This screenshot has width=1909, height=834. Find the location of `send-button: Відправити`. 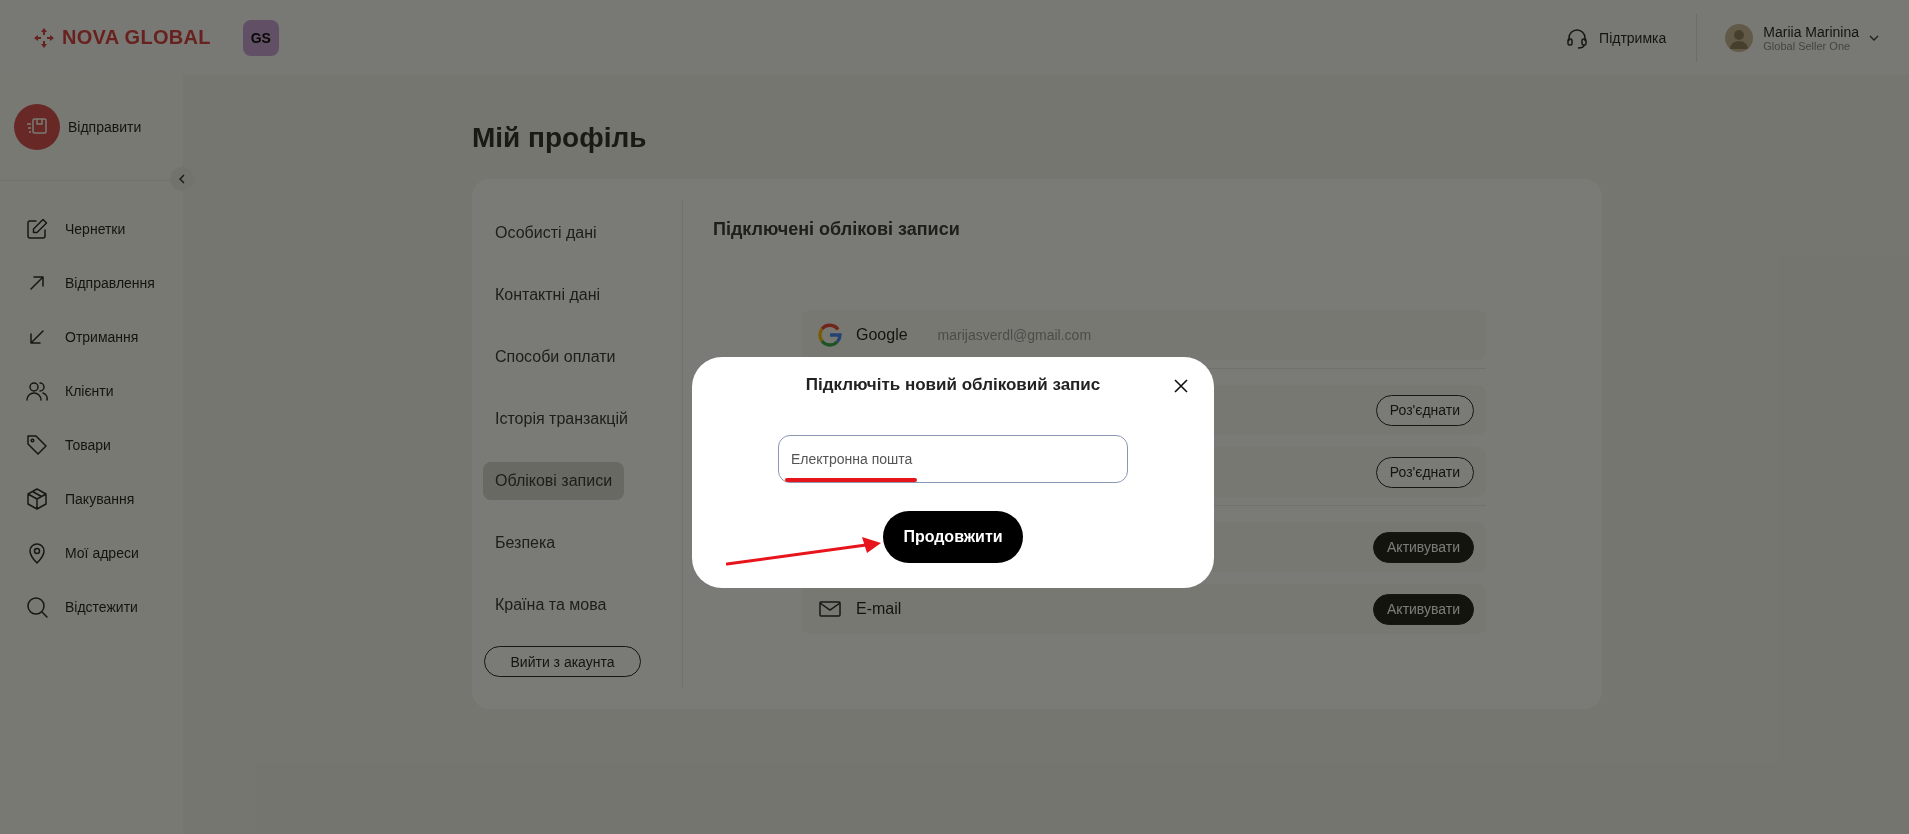

send-button: Відправити is located at coordinates (71, 127).